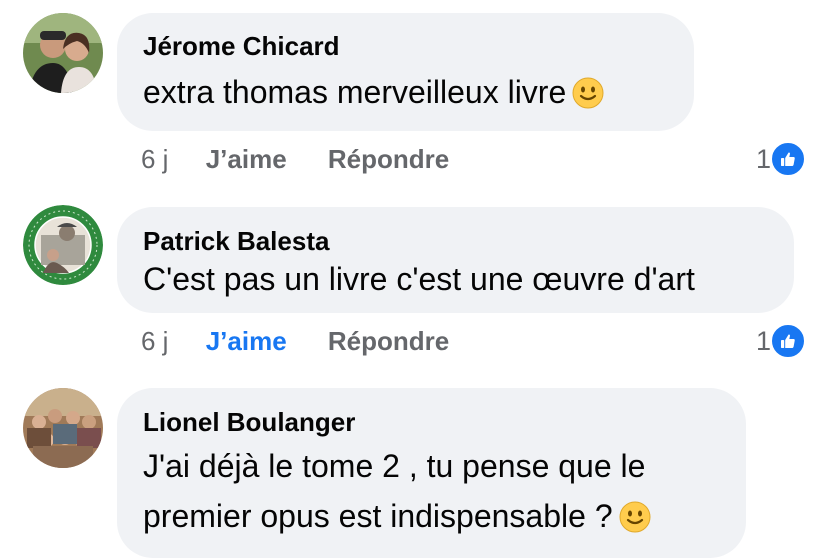 This screenshot has width=828, height=558. What do you see at coordinates (431, 519) in the screenshot?
I see `comment-text-line: premier opus est indispensable ?` at bounding box center [431, 519].